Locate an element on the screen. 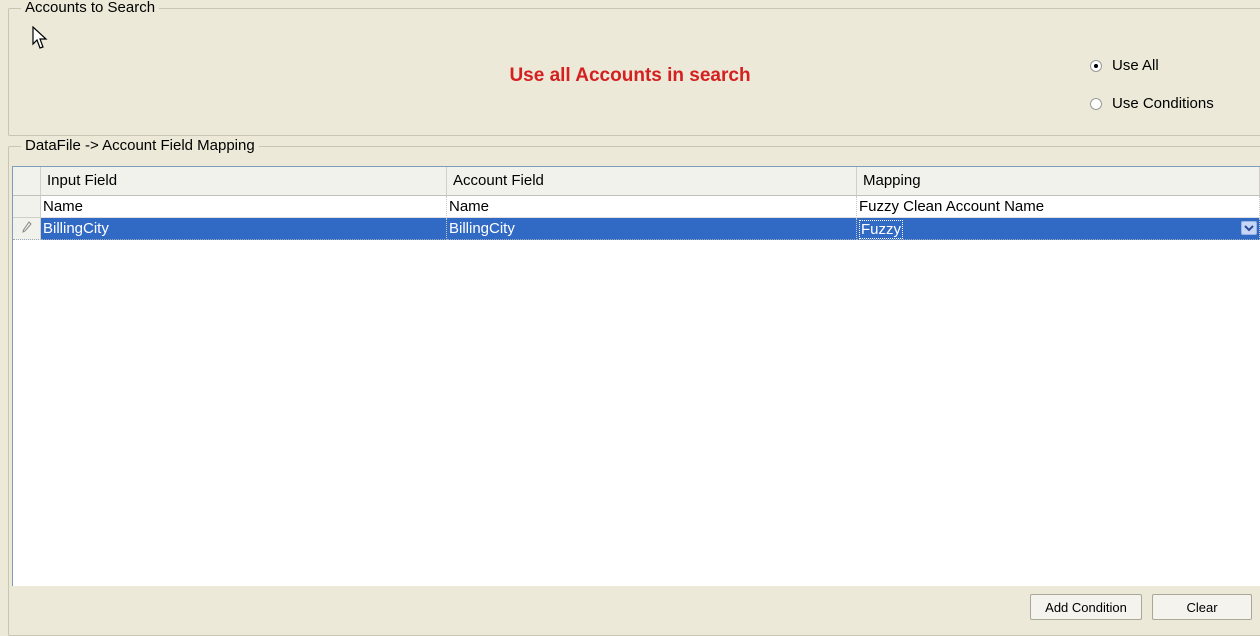 Image resolution: width=1260 pixels, height=636 pixels. input-field-cell: BillingCity is located at coordinates (244, 229).